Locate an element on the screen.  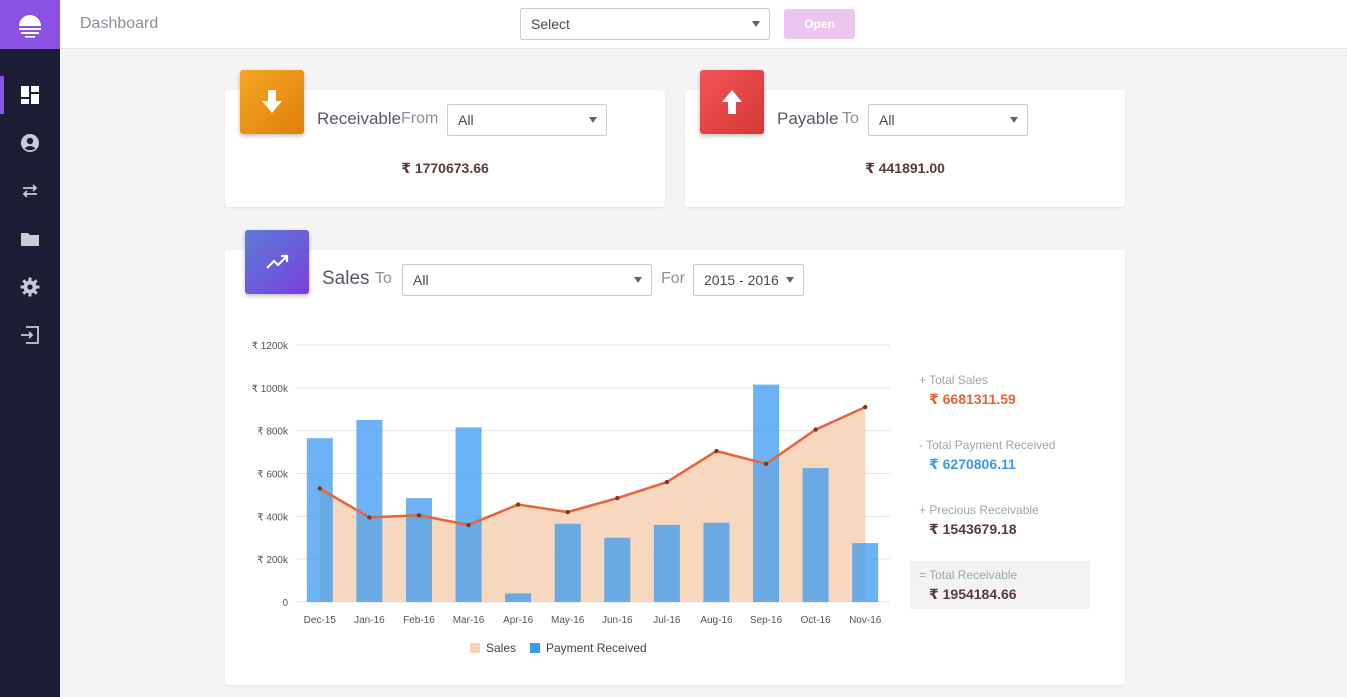
y-tick-label: ₹ 400k is located at coordinates (273, 517).